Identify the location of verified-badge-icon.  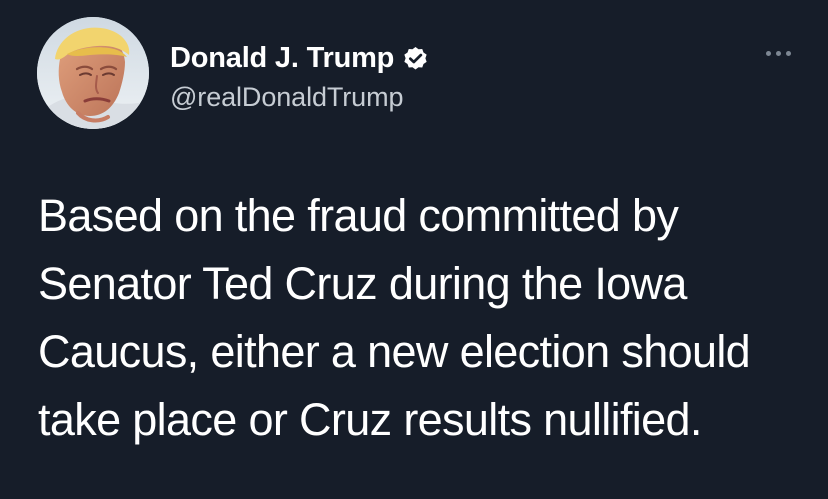
(415, 58).